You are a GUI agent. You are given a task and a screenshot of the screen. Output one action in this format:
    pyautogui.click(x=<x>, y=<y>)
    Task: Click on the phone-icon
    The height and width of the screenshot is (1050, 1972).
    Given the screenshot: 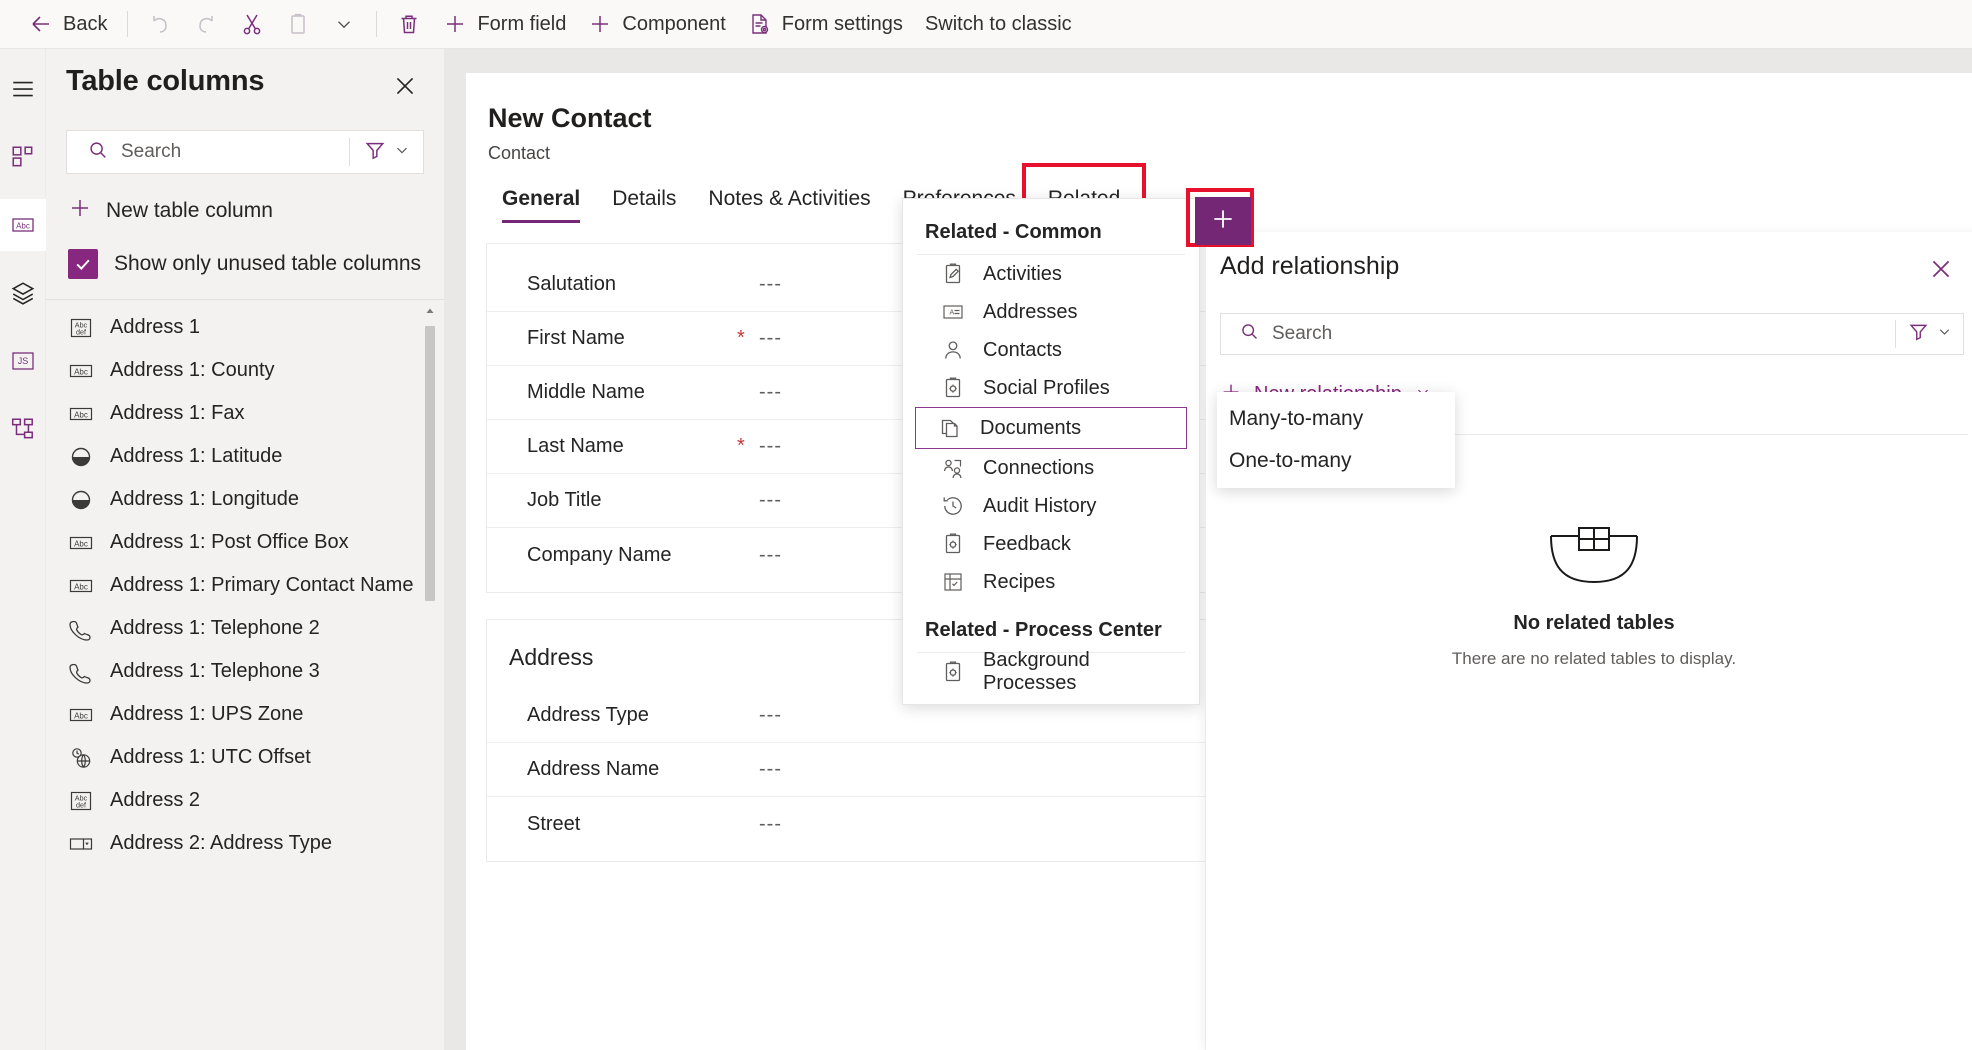 What is the action you would take?
    pyautogui.click(x=81, y=672)
    